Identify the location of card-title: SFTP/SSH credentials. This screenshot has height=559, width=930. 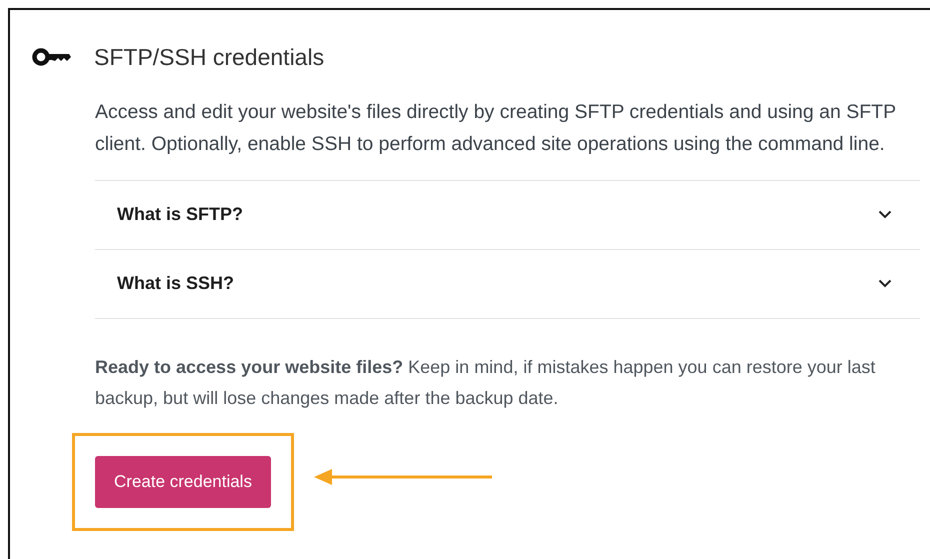
(209, 57).